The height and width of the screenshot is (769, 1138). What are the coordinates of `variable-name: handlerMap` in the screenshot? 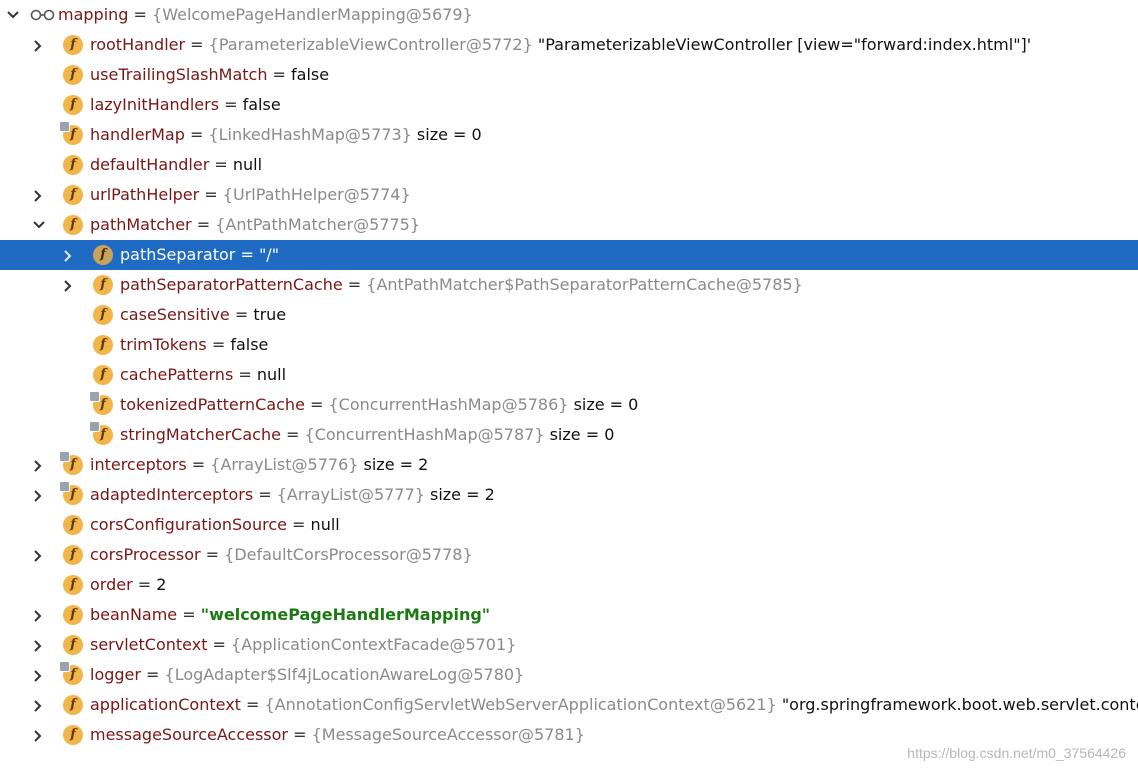 It's located at (137, 134).